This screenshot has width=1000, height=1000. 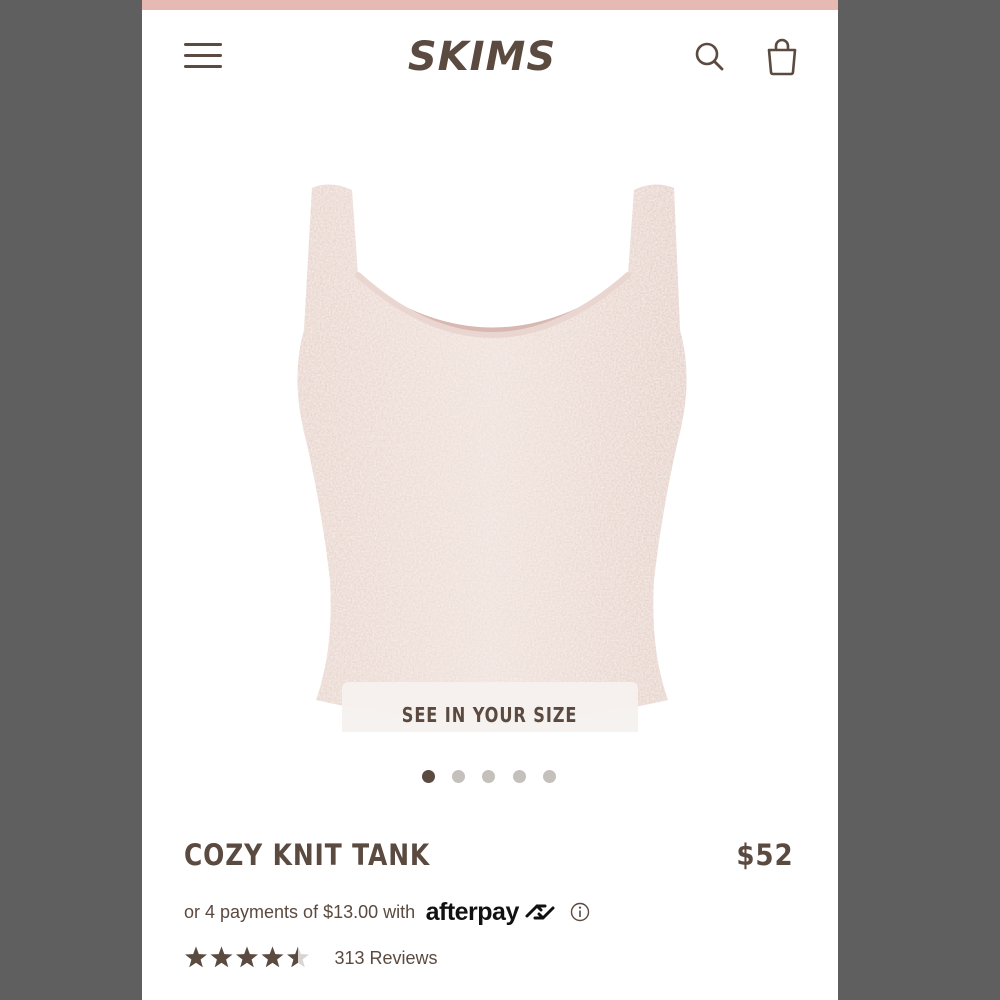 What do you see at coordinates (765, 855) in the screenshot?
I see `product-price: $52` at bounding box center [765, 855].